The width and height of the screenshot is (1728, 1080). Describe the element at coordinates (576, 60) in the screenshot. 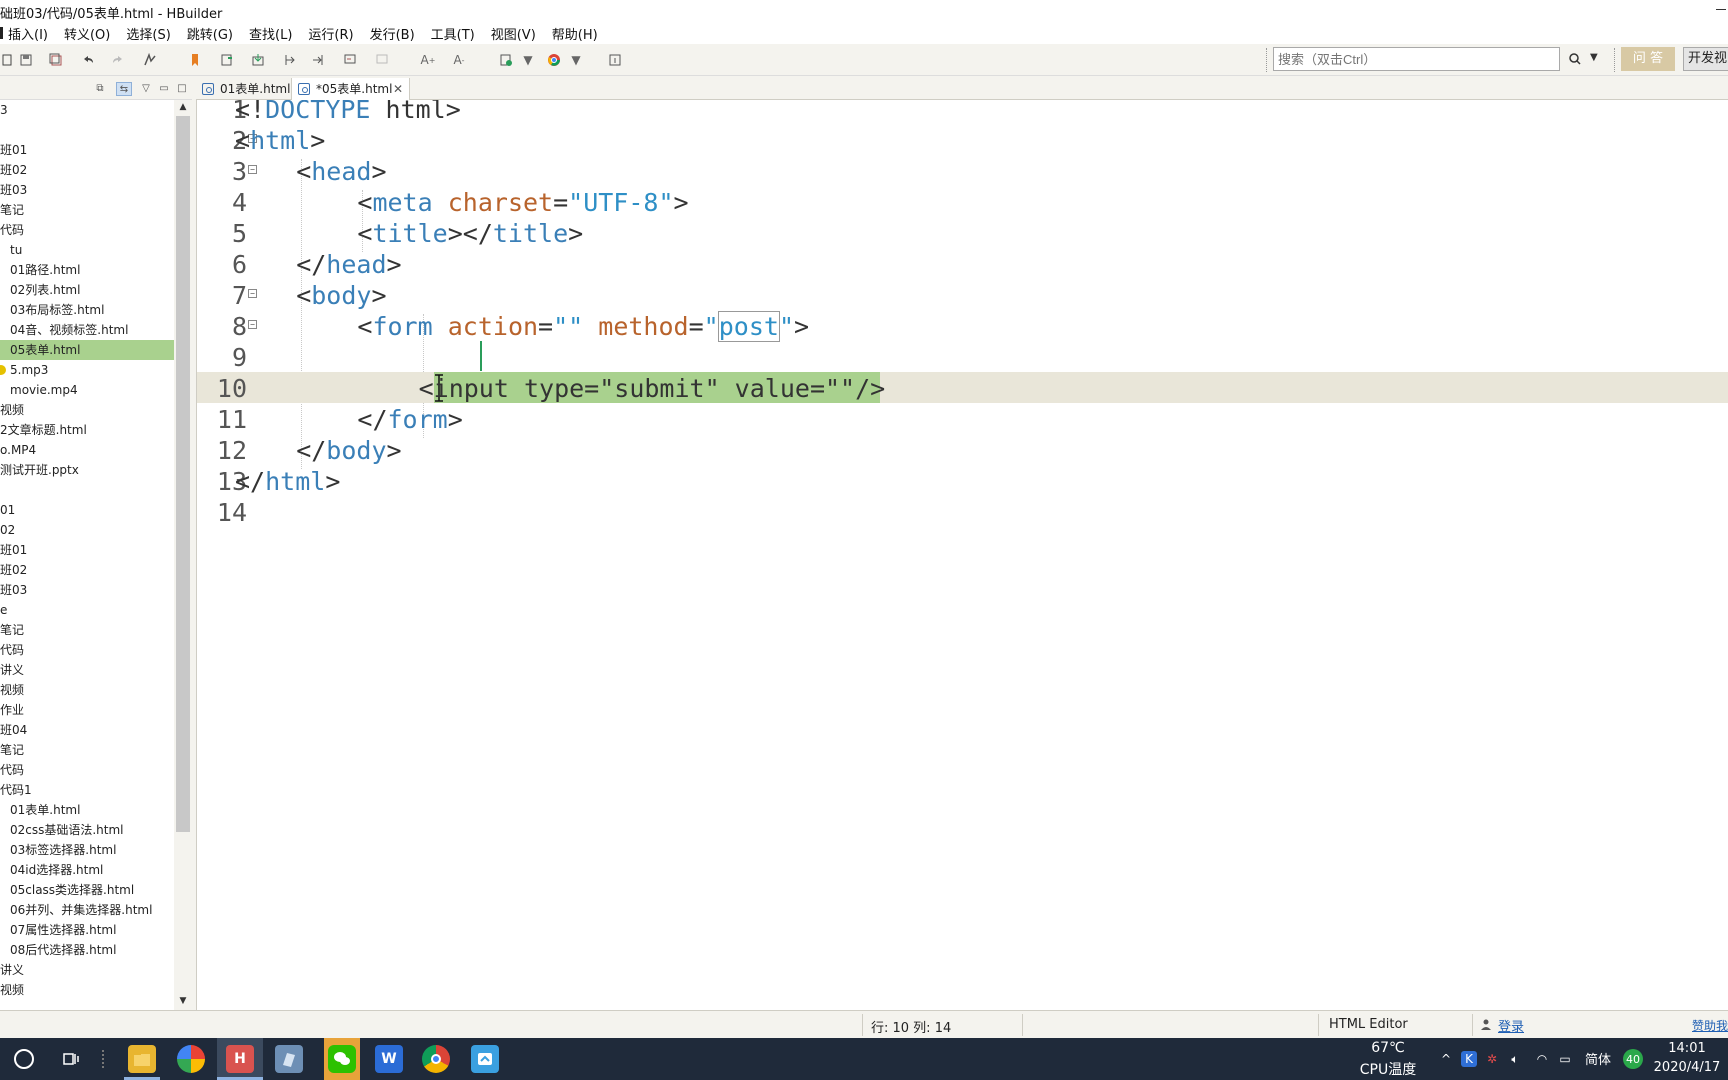

I see `browser-dropdown-icon: ▼` at that location.